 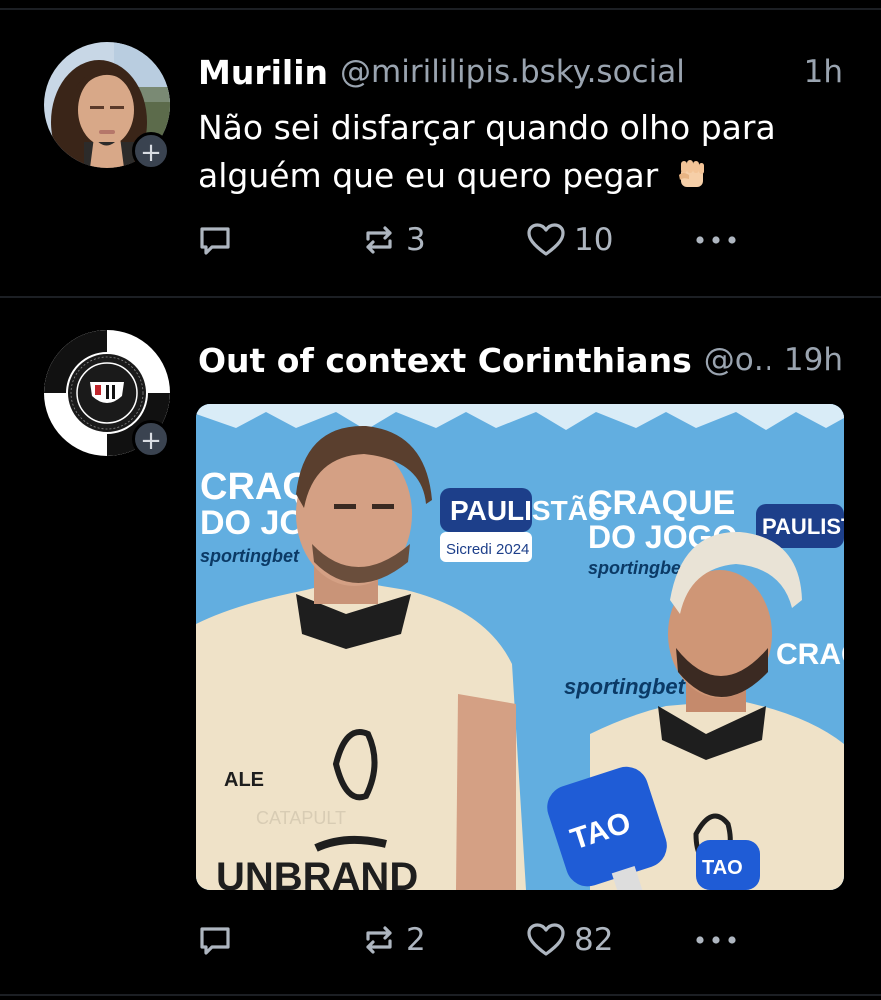 I want to click on post-actions: 2 82, so click(x=476, y=940).